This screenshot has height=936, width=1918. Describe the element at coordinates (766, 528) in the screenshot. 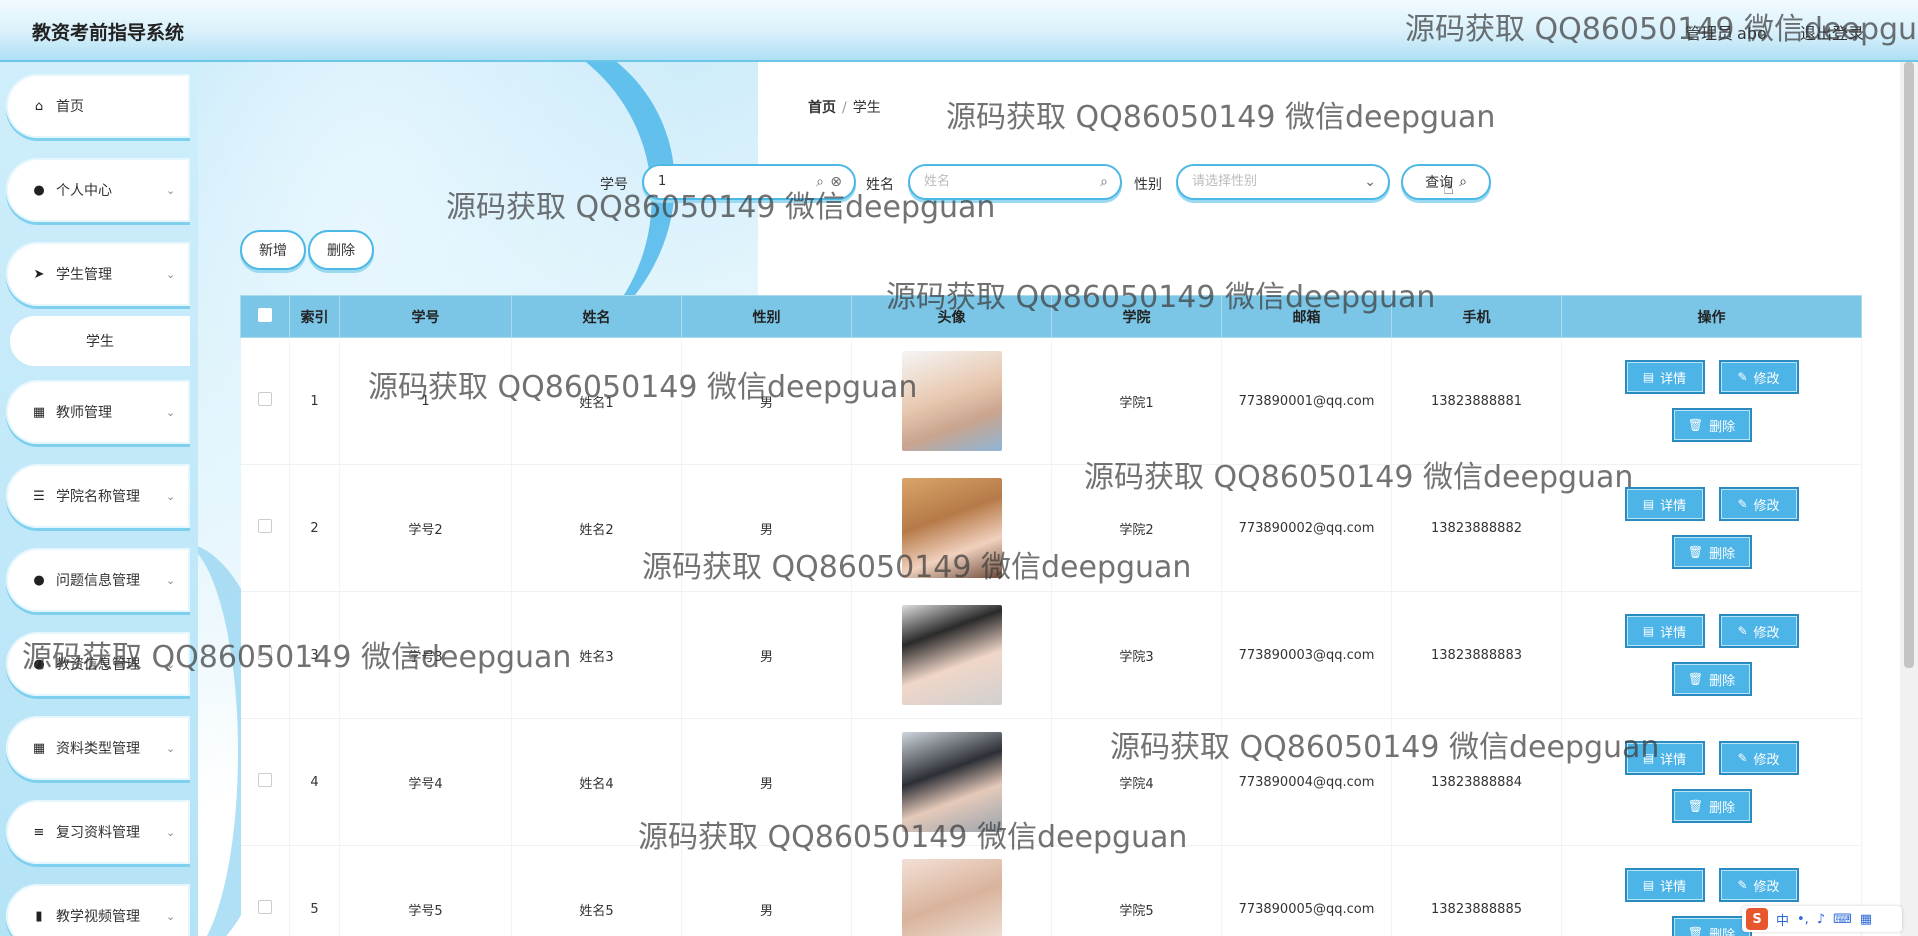

I see `cell-gender: 男` at that location.